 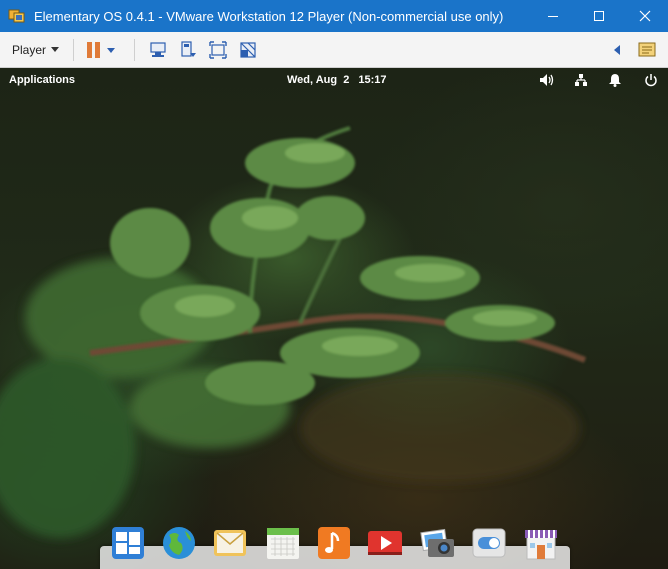 I want to click on collapse-toolbar-button, so click(x=617, y=50).